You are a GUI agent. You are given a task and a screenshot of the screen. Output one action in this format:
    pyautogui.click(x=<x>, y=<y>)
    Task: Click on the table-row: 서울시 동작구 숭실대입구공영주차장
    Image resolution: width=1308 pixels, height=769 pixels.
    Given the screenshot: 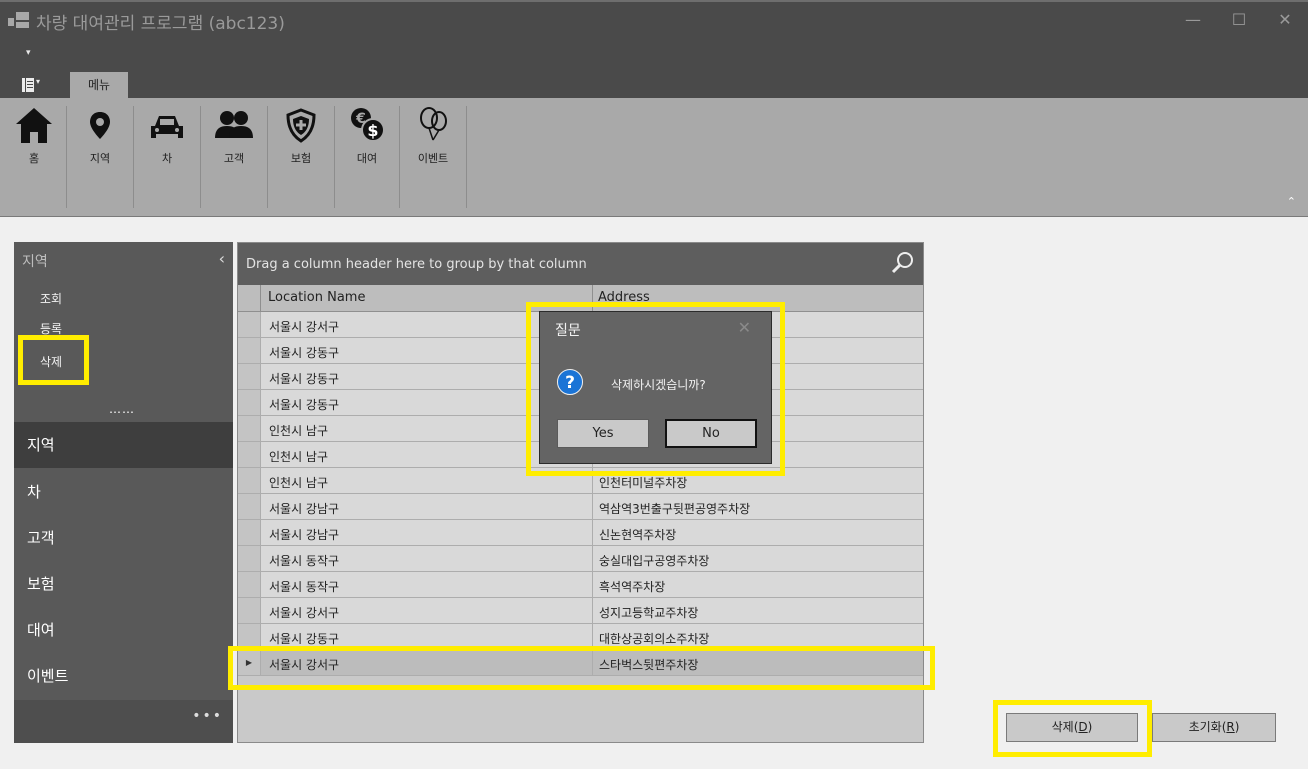 What is the action you would take?
    pyautogui.click(x=580, y=559)
    